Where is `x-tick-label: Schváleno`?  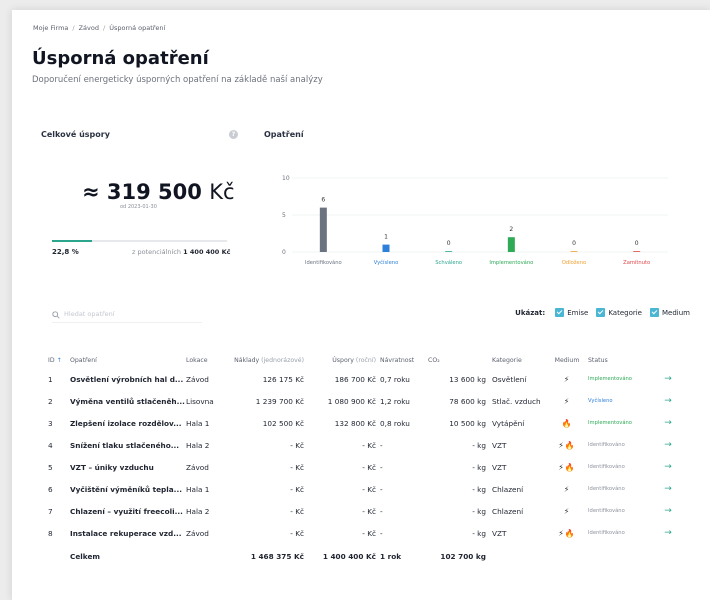 x-tick-label: Schváleno is located at coordinates (448, 262).